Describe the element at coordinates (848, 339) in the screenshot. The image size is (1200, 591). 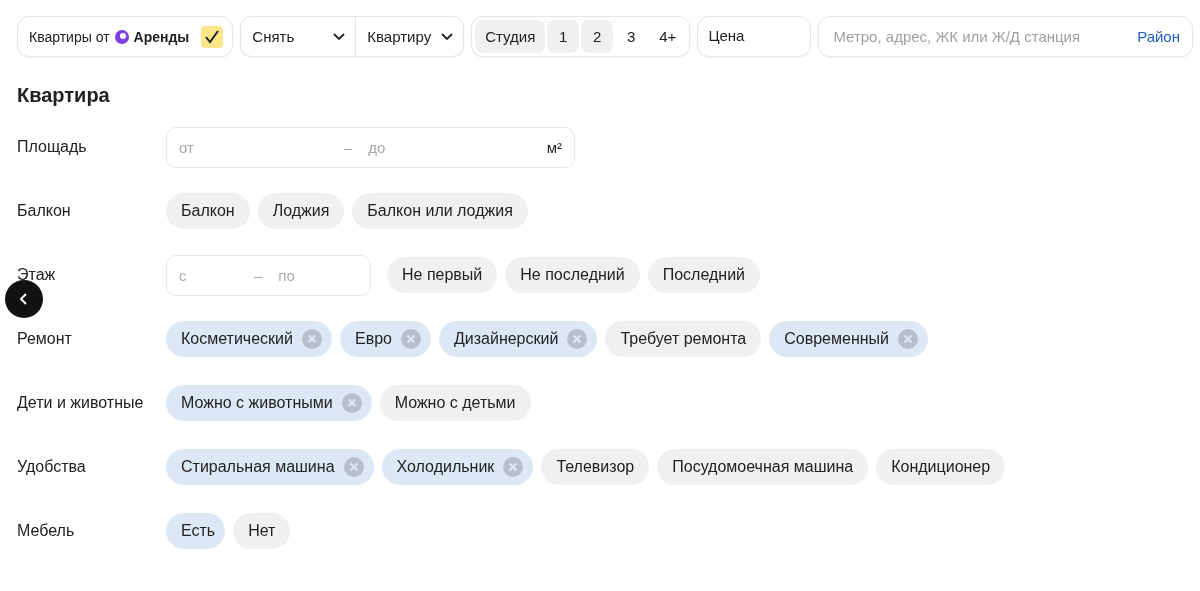
I see `filter-chip: Современный` at that location.